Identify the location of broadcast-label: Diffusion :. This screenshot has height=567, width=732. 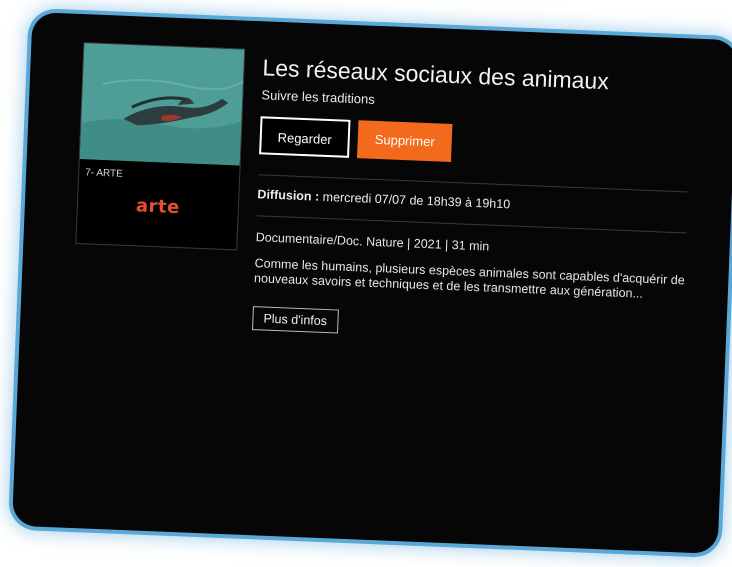
(288, 195).